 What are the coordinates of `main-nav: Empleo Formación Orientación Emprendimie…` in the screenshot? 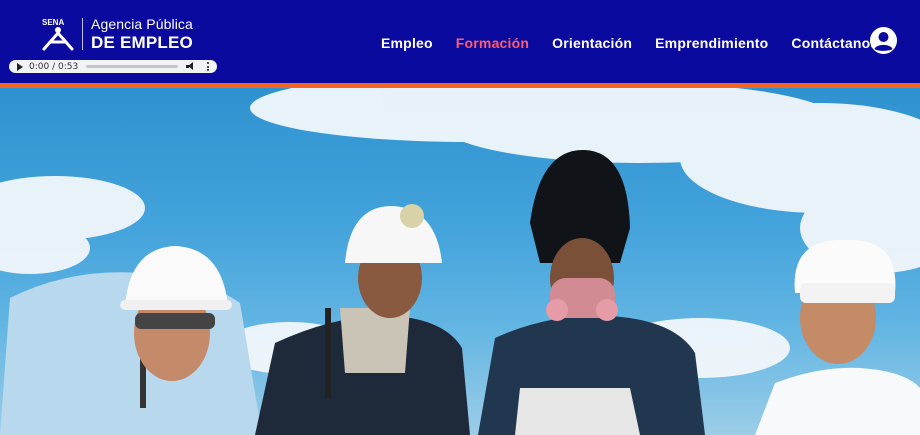 It's located at (641, 43).